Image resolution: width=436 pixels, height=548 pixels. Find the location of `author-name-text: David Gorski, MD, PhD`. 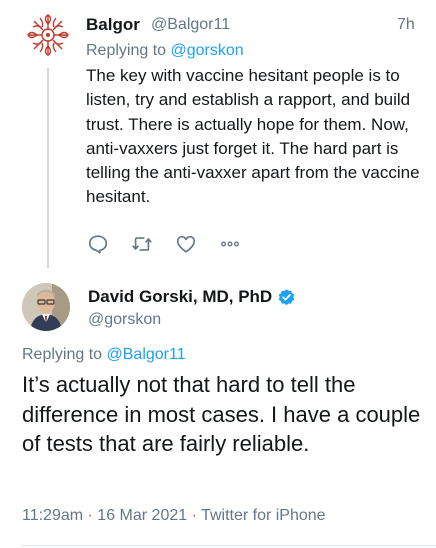

author-name-text: David Gorski, MD, PhD is located at coordinates (180, 296).